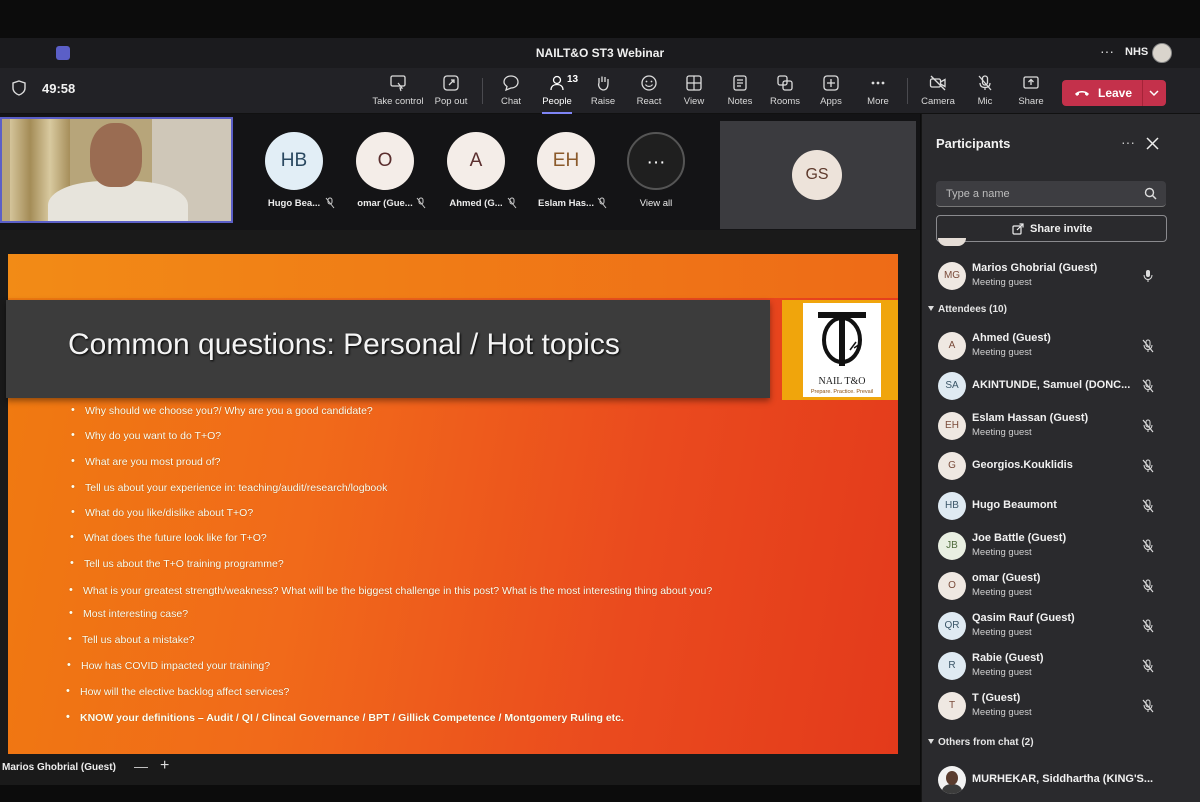 Image resolution: width=1200 pixels, height=802 pixels. I want to click on search-input, so click(1041, 194).